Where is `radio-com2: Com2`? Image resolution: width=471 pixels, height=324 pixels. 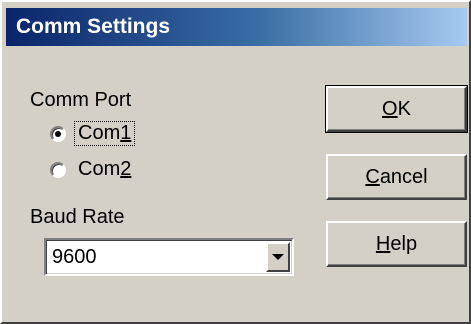 radio-com2: Com2 is located at coordinates (92, 169).